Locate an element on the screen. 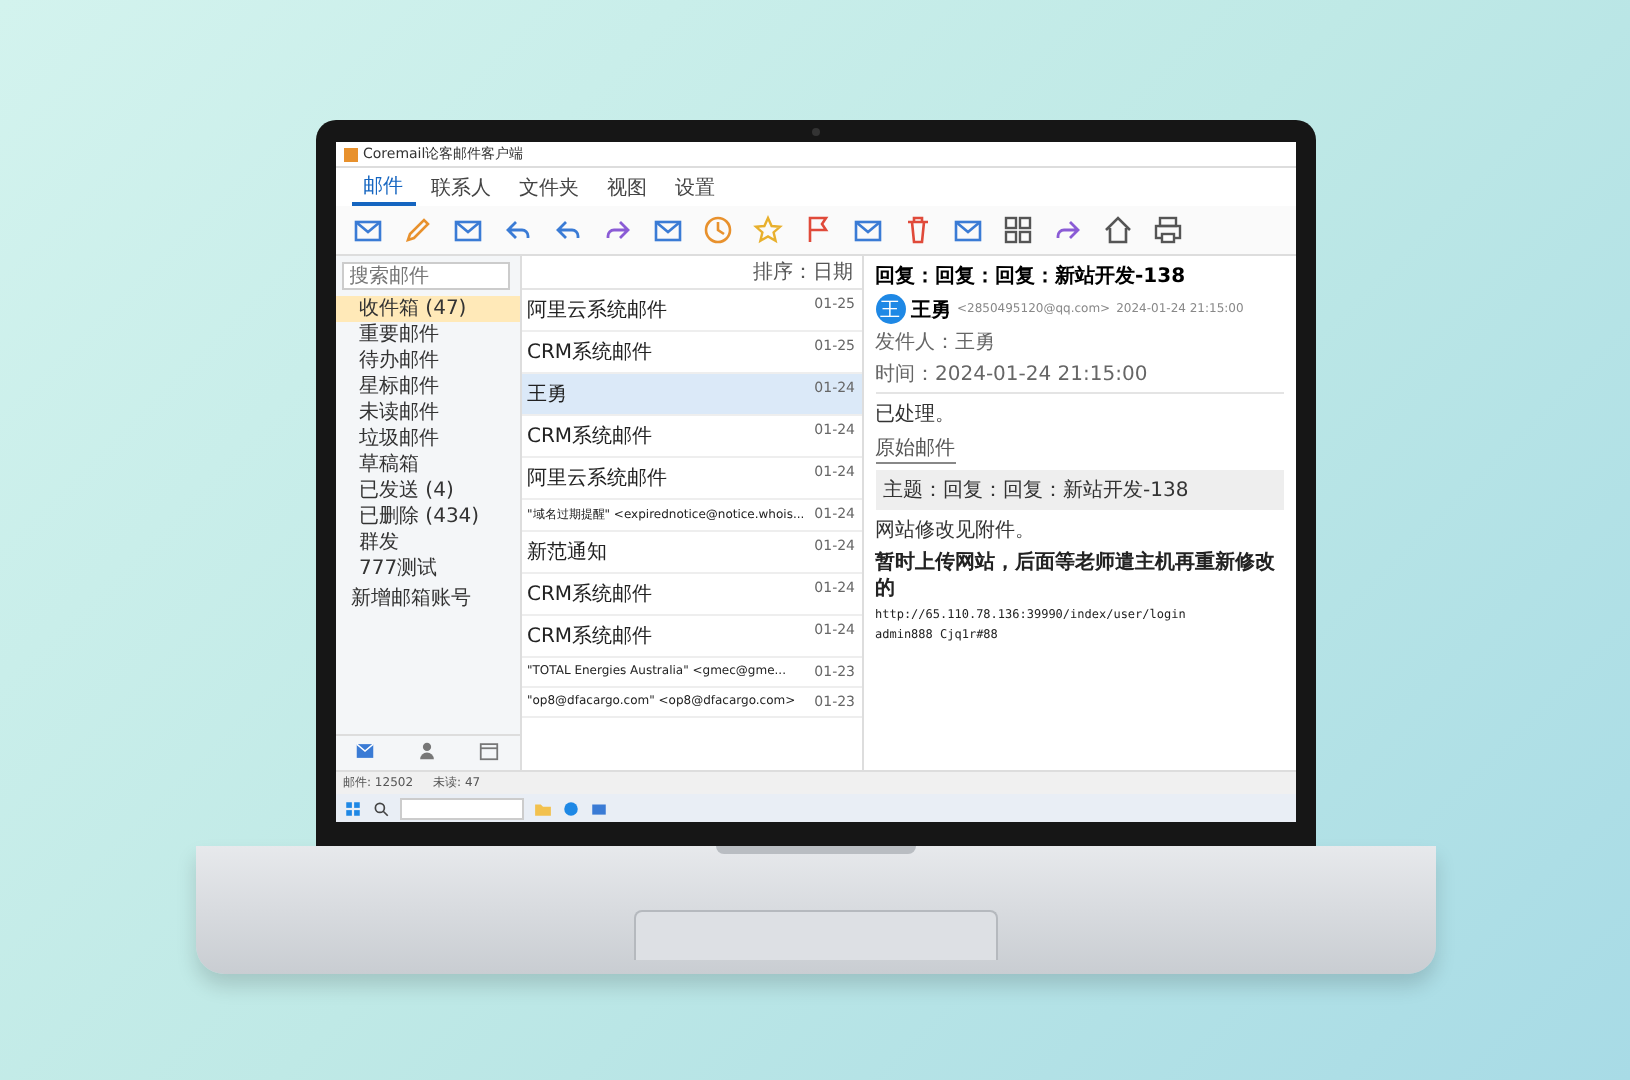  quoted-message: 主题：回复：回复：新站开发-138 is located at coordinates (1079, 490).